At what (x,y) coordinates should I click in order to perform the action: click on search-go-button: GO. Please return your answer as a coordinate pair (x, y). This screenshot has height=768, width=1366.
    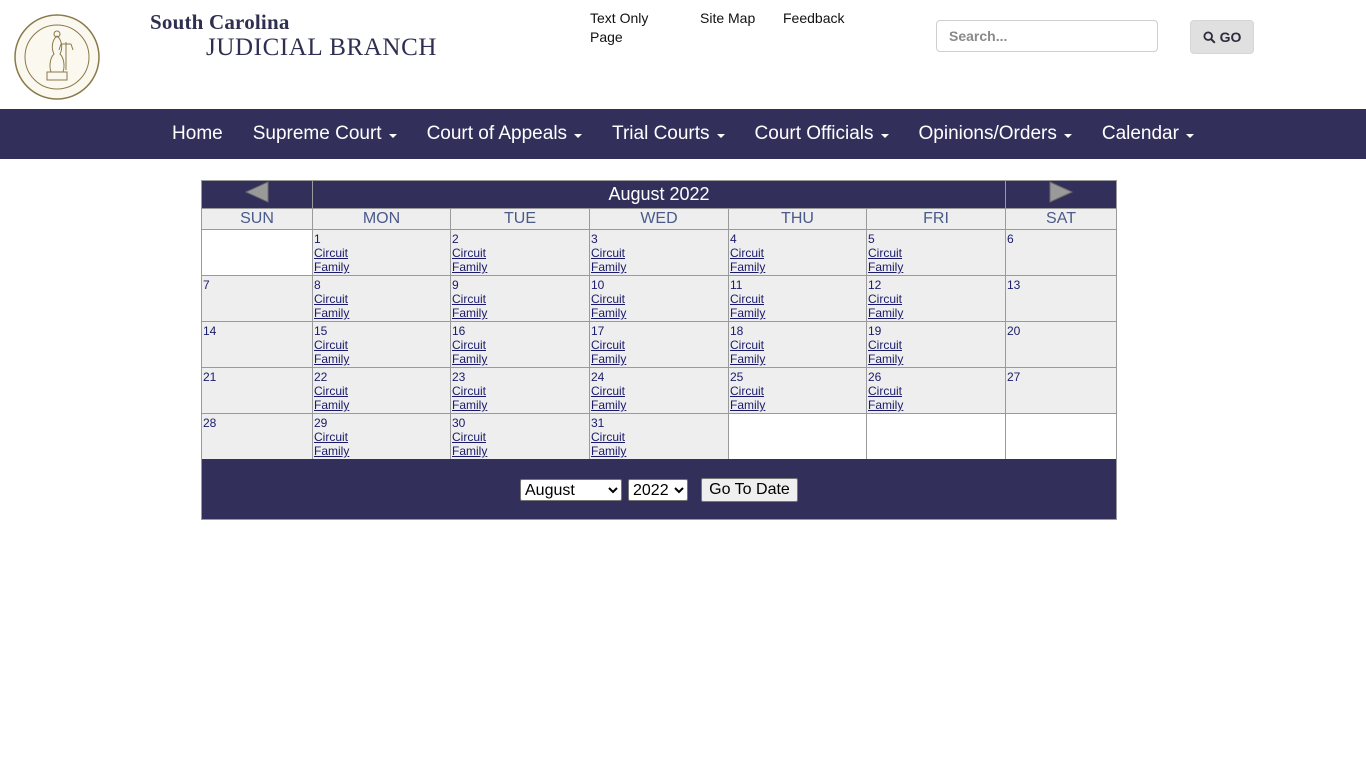
    Looking at the image, I should click on (1222, 37).